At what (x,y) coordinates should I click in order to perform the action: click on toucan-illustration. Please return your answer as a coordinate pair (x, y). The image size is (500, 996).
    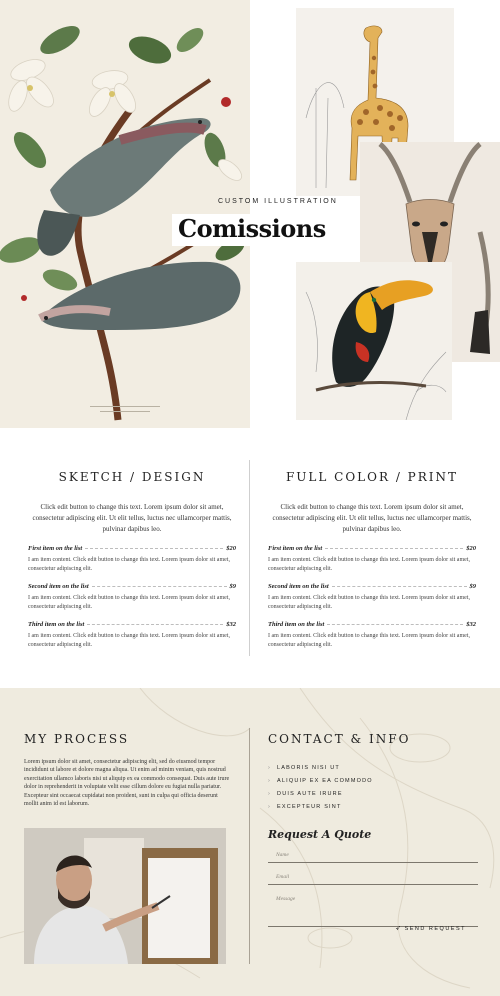
    Looking at the image, I should click on (374, 341).